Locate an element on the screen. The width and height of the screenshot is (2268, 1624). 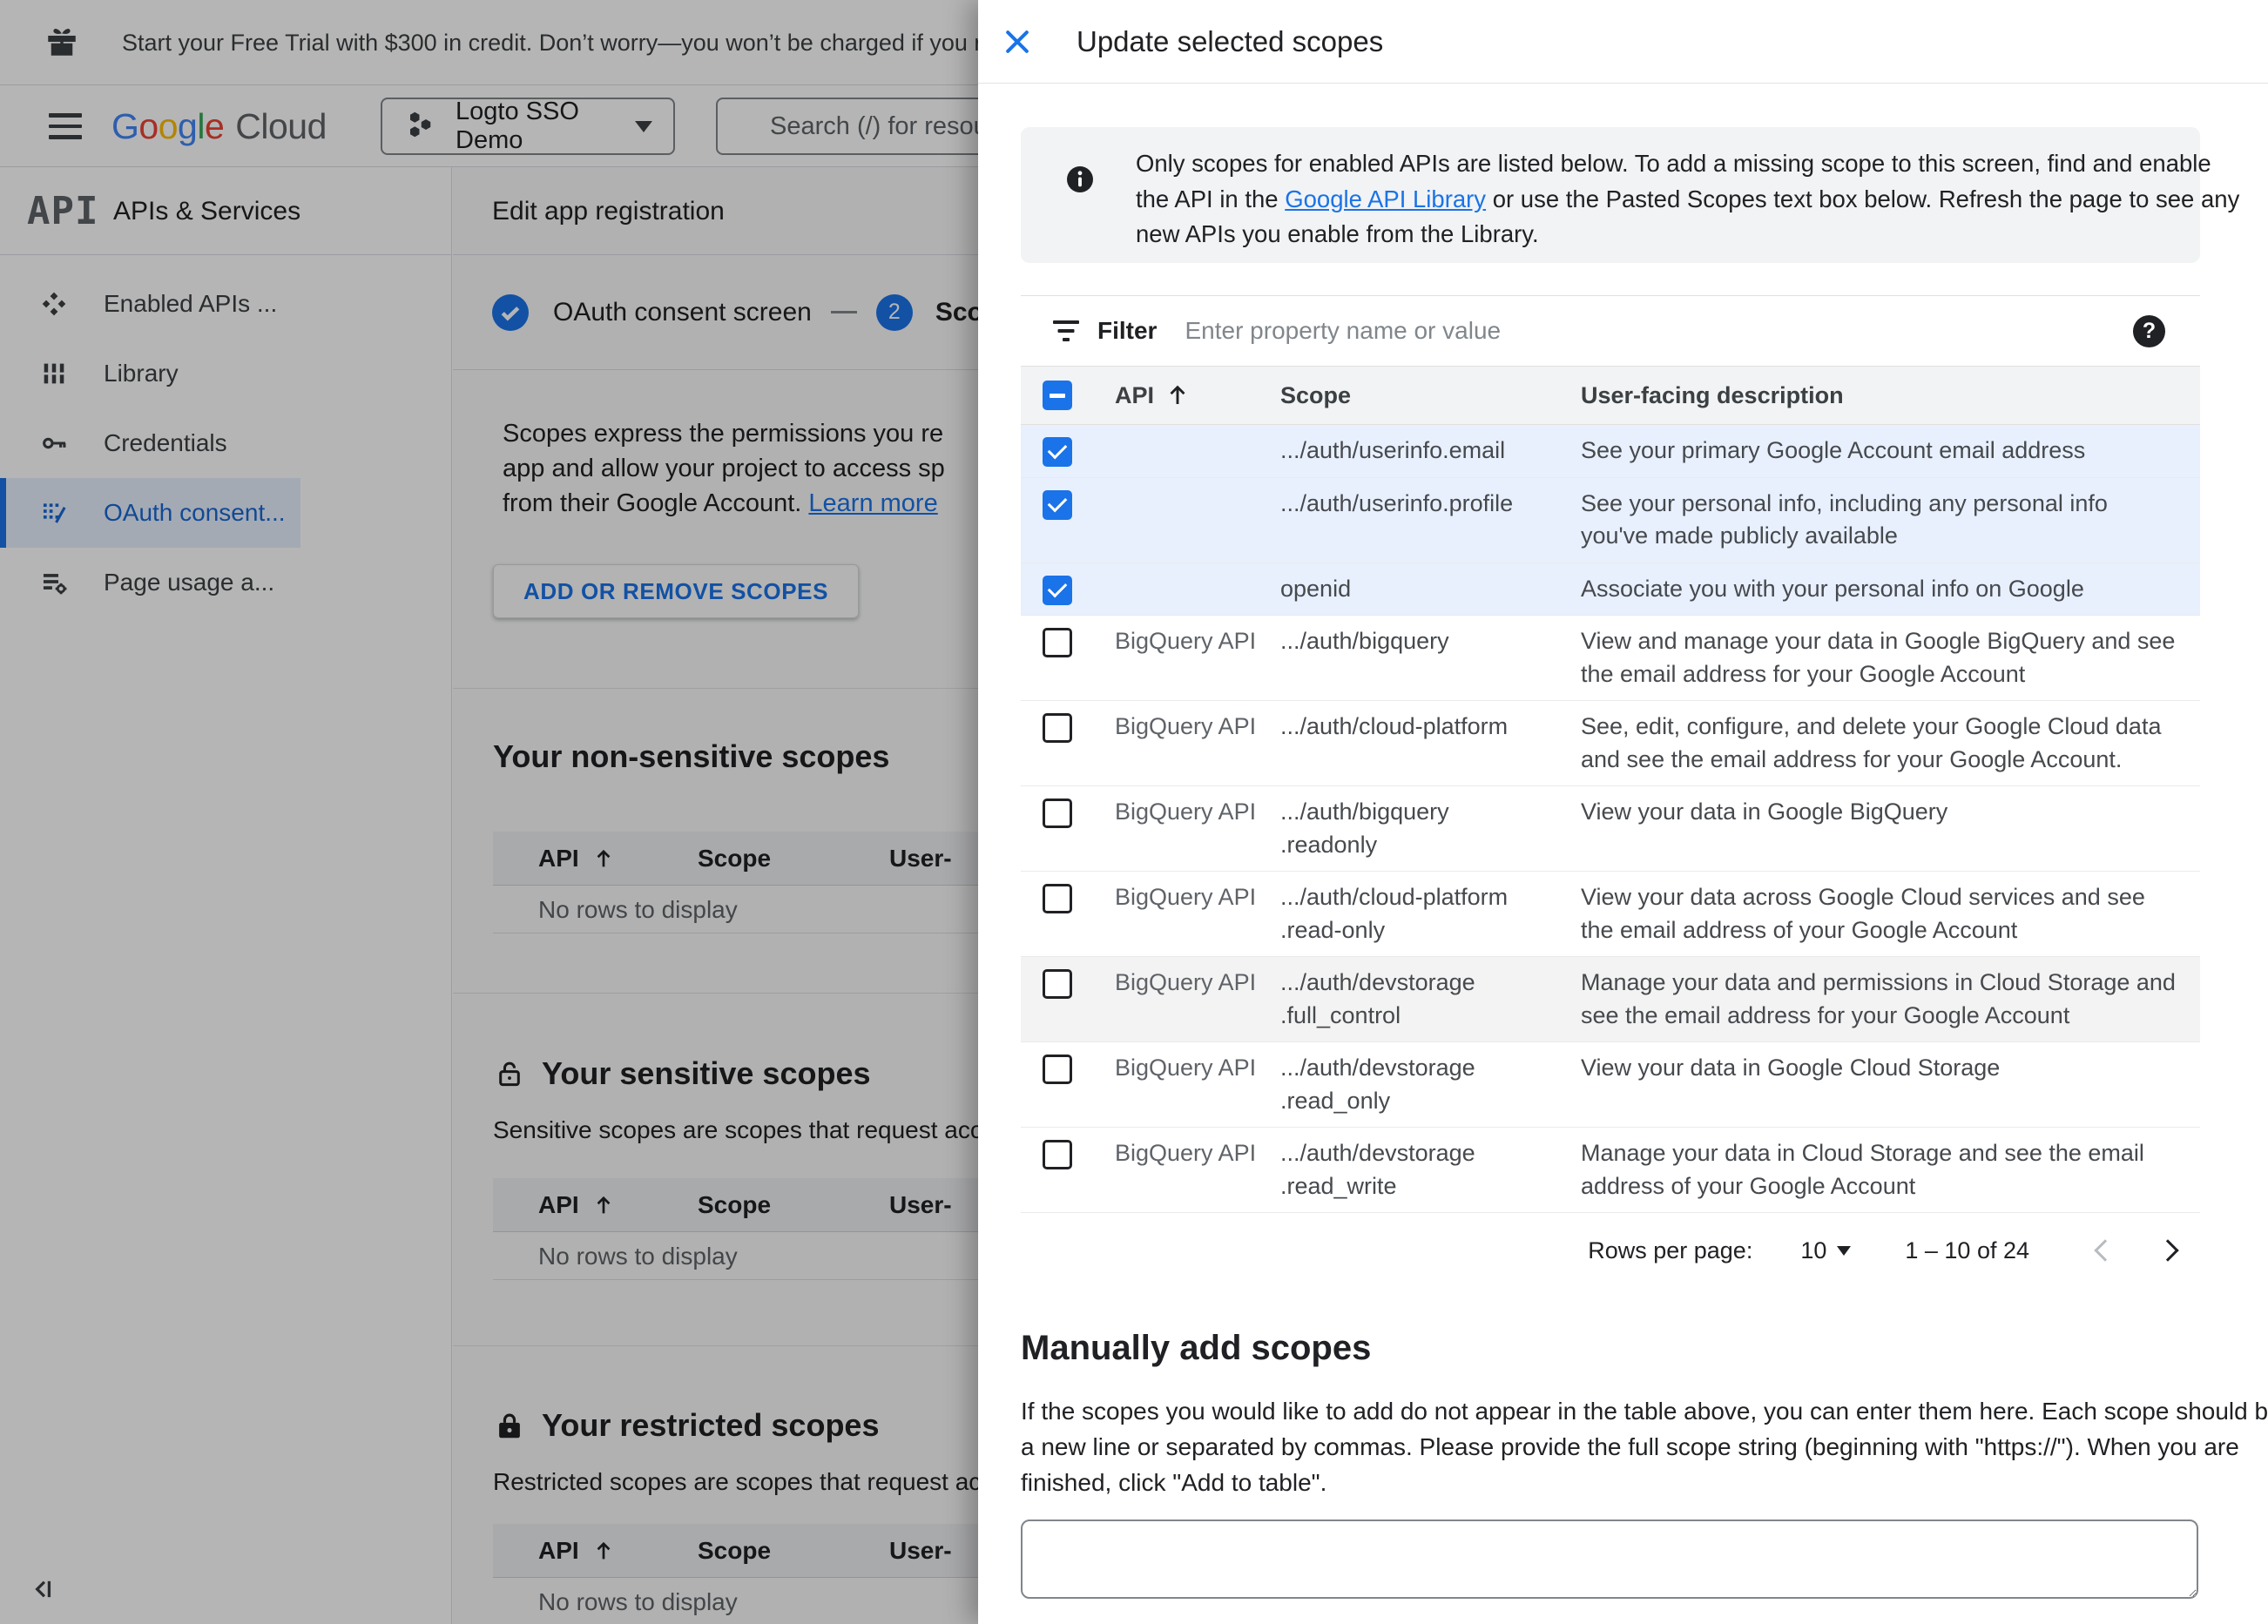
column-api-sort: API is located at coordinates (1197, 396).